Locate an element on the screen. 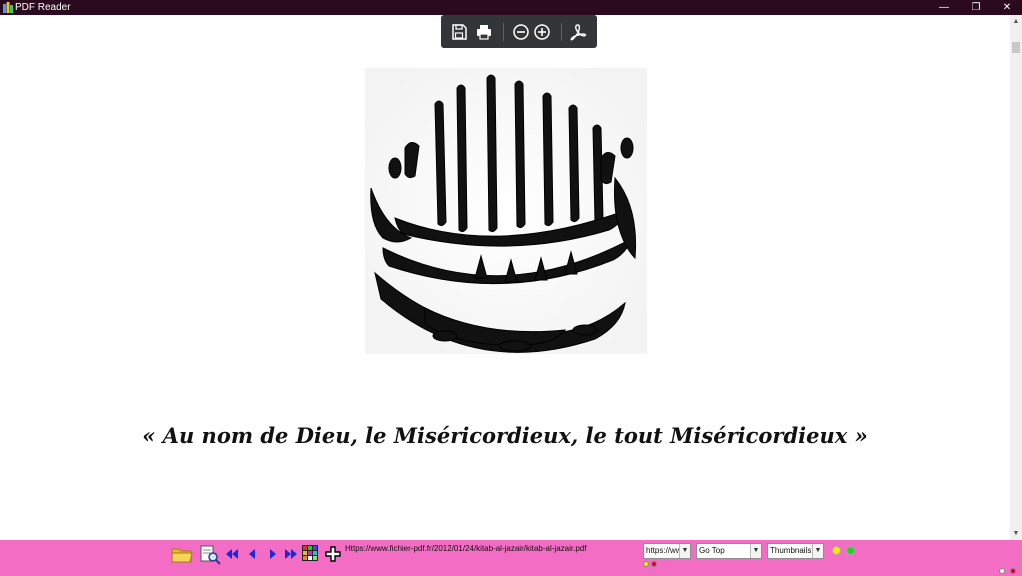  thumbnails-grid-icon is located at coordinates (310, 553).